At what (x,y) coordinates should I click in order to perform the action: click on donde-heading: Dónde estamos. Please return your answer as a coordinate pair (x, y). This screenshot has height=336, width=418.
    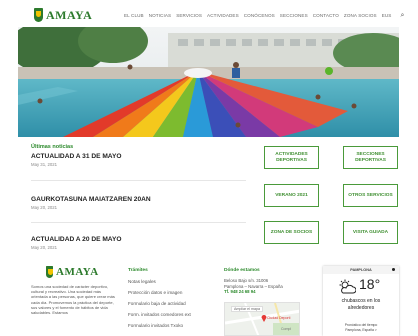
    Looking at the image, I should click on (242, 270).